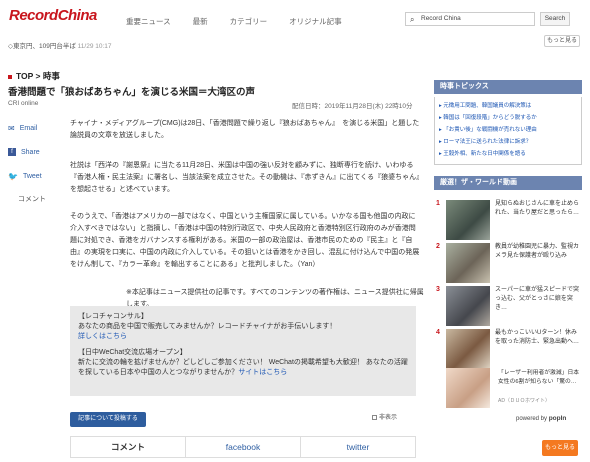  What do you see at coordinates (555, 19) in the screenshot?
I see `search-button: Search` at bounding box center [555, 19].